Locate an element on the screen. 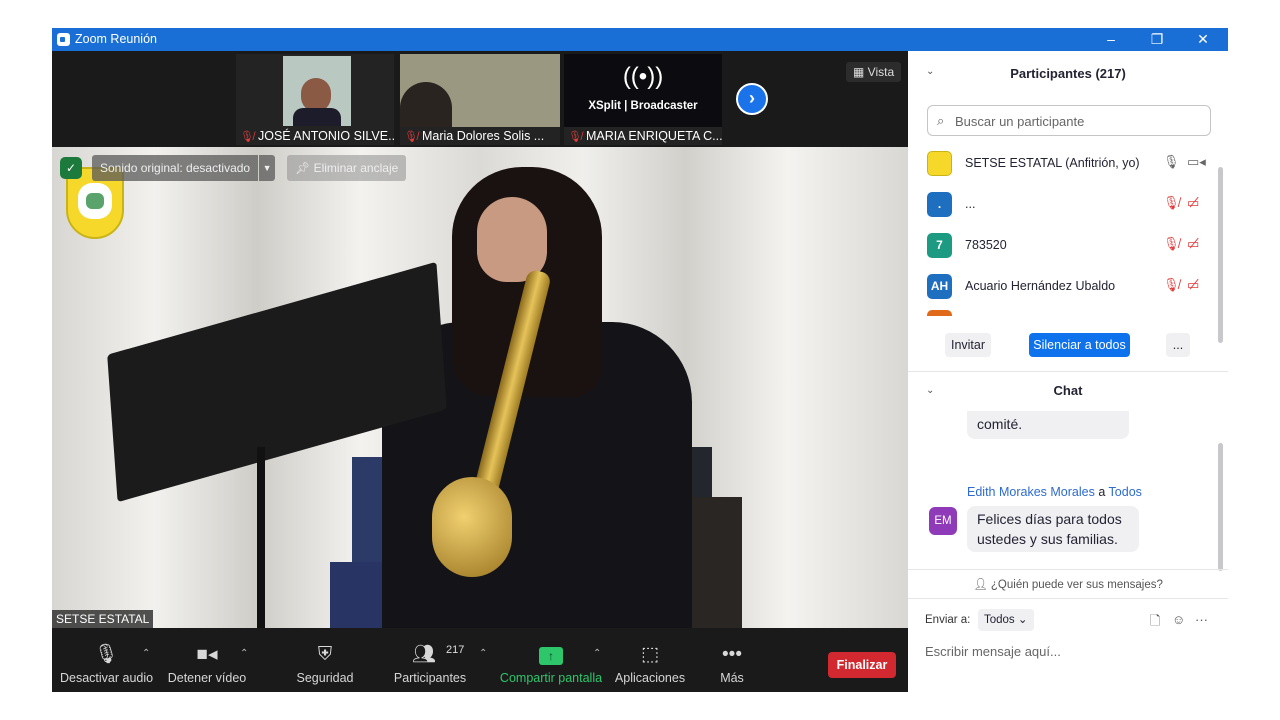 This screenshot has height=720, width=1280. next-page-button: › is located at coordinates (752, 99).